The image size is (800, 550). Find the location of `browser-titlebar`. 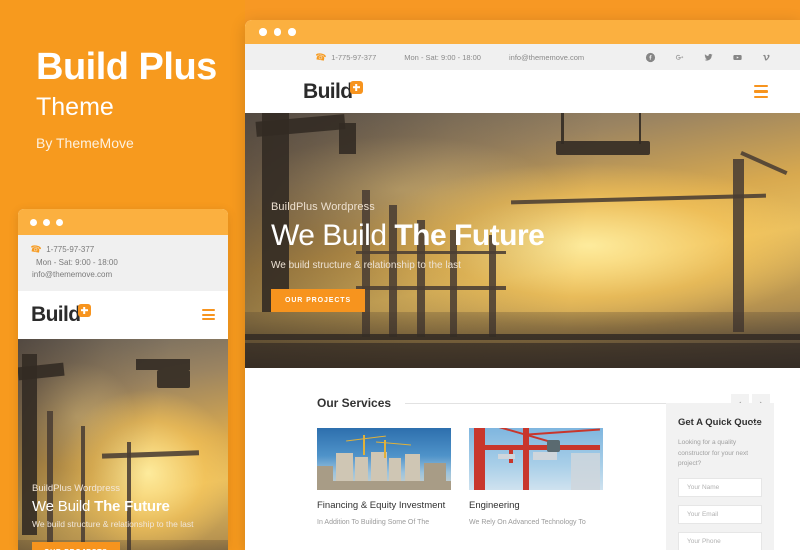

browser-titlebar is located at coordinates (522, 32).